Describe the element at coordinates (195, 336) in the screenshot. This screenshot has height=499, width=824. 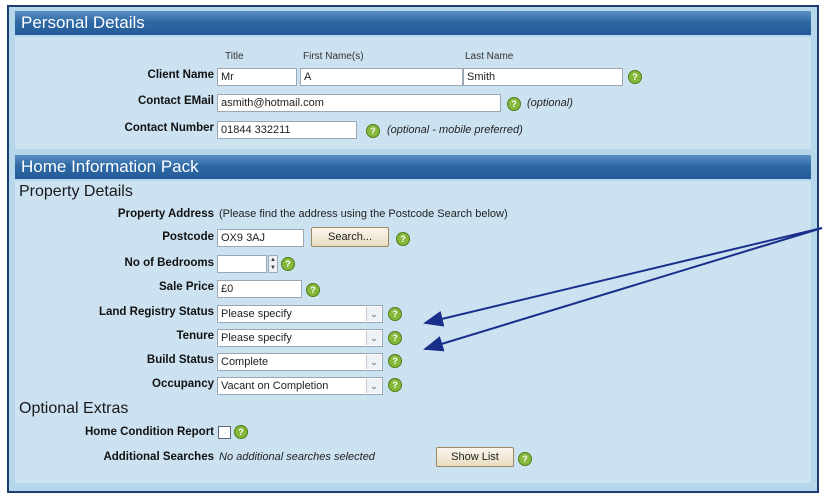
I see `tenure-label: Tenure` at that location.